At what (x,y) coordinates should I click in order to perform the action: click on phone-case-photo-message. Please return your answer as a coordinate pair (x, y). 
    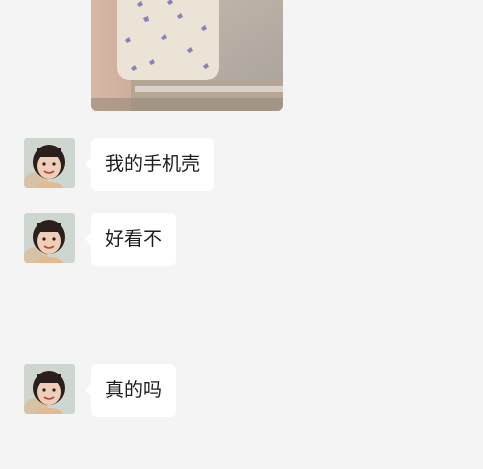
    Looking at the image, I should click on (187, 55).